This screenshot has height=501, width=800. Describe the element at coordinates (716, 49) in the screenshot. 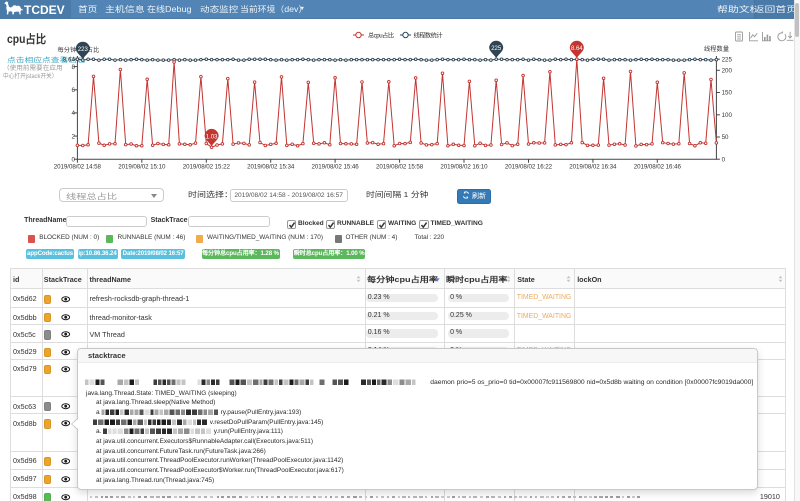

I see `svg-text: 线程数量` at that location.